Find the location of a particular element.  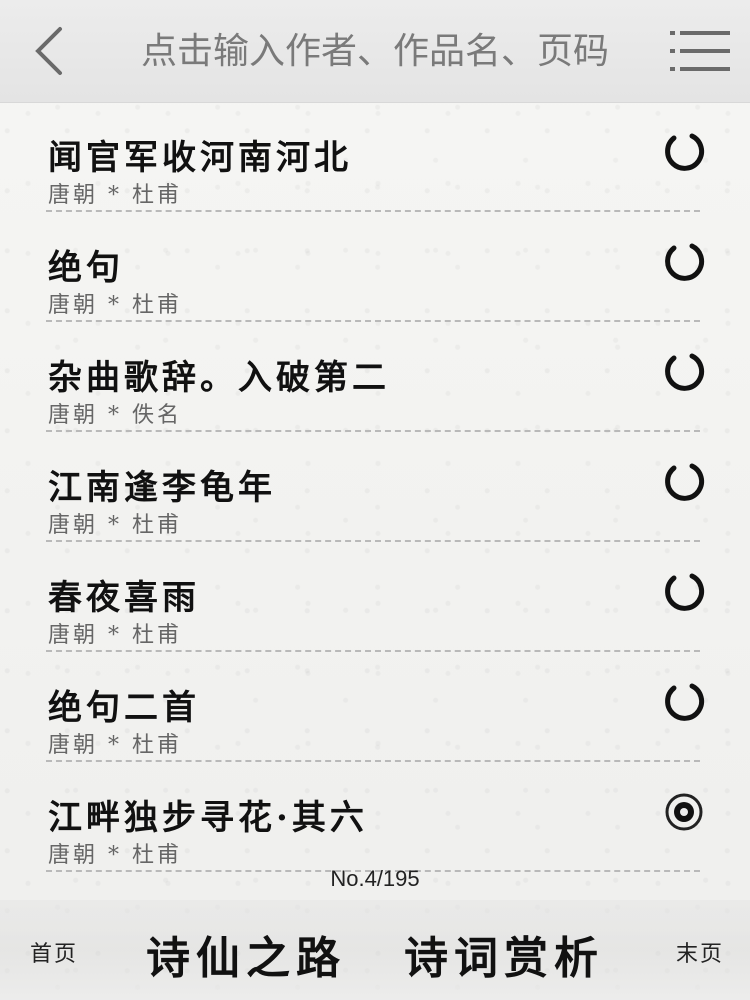

poem-list-item: 春夜喜雨 唐朝 * 杜甫 is located at coordinates (375, 613).